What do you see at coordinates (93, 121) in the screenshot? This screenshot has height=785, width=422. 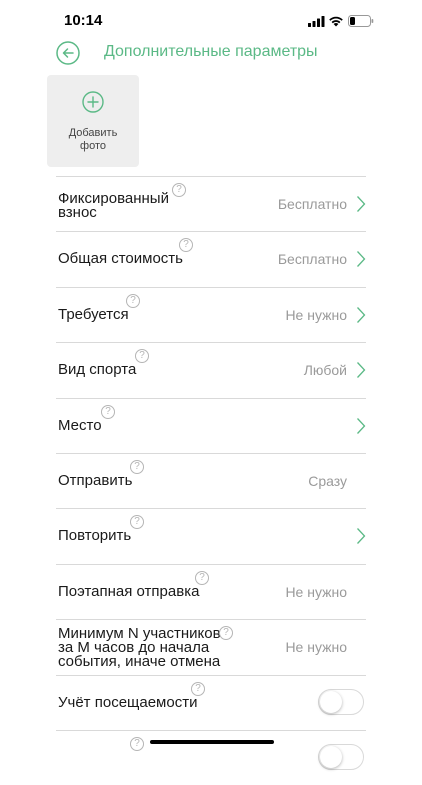 I see `add-photo-button: Добавить фото` at bounding box center [93, 121].